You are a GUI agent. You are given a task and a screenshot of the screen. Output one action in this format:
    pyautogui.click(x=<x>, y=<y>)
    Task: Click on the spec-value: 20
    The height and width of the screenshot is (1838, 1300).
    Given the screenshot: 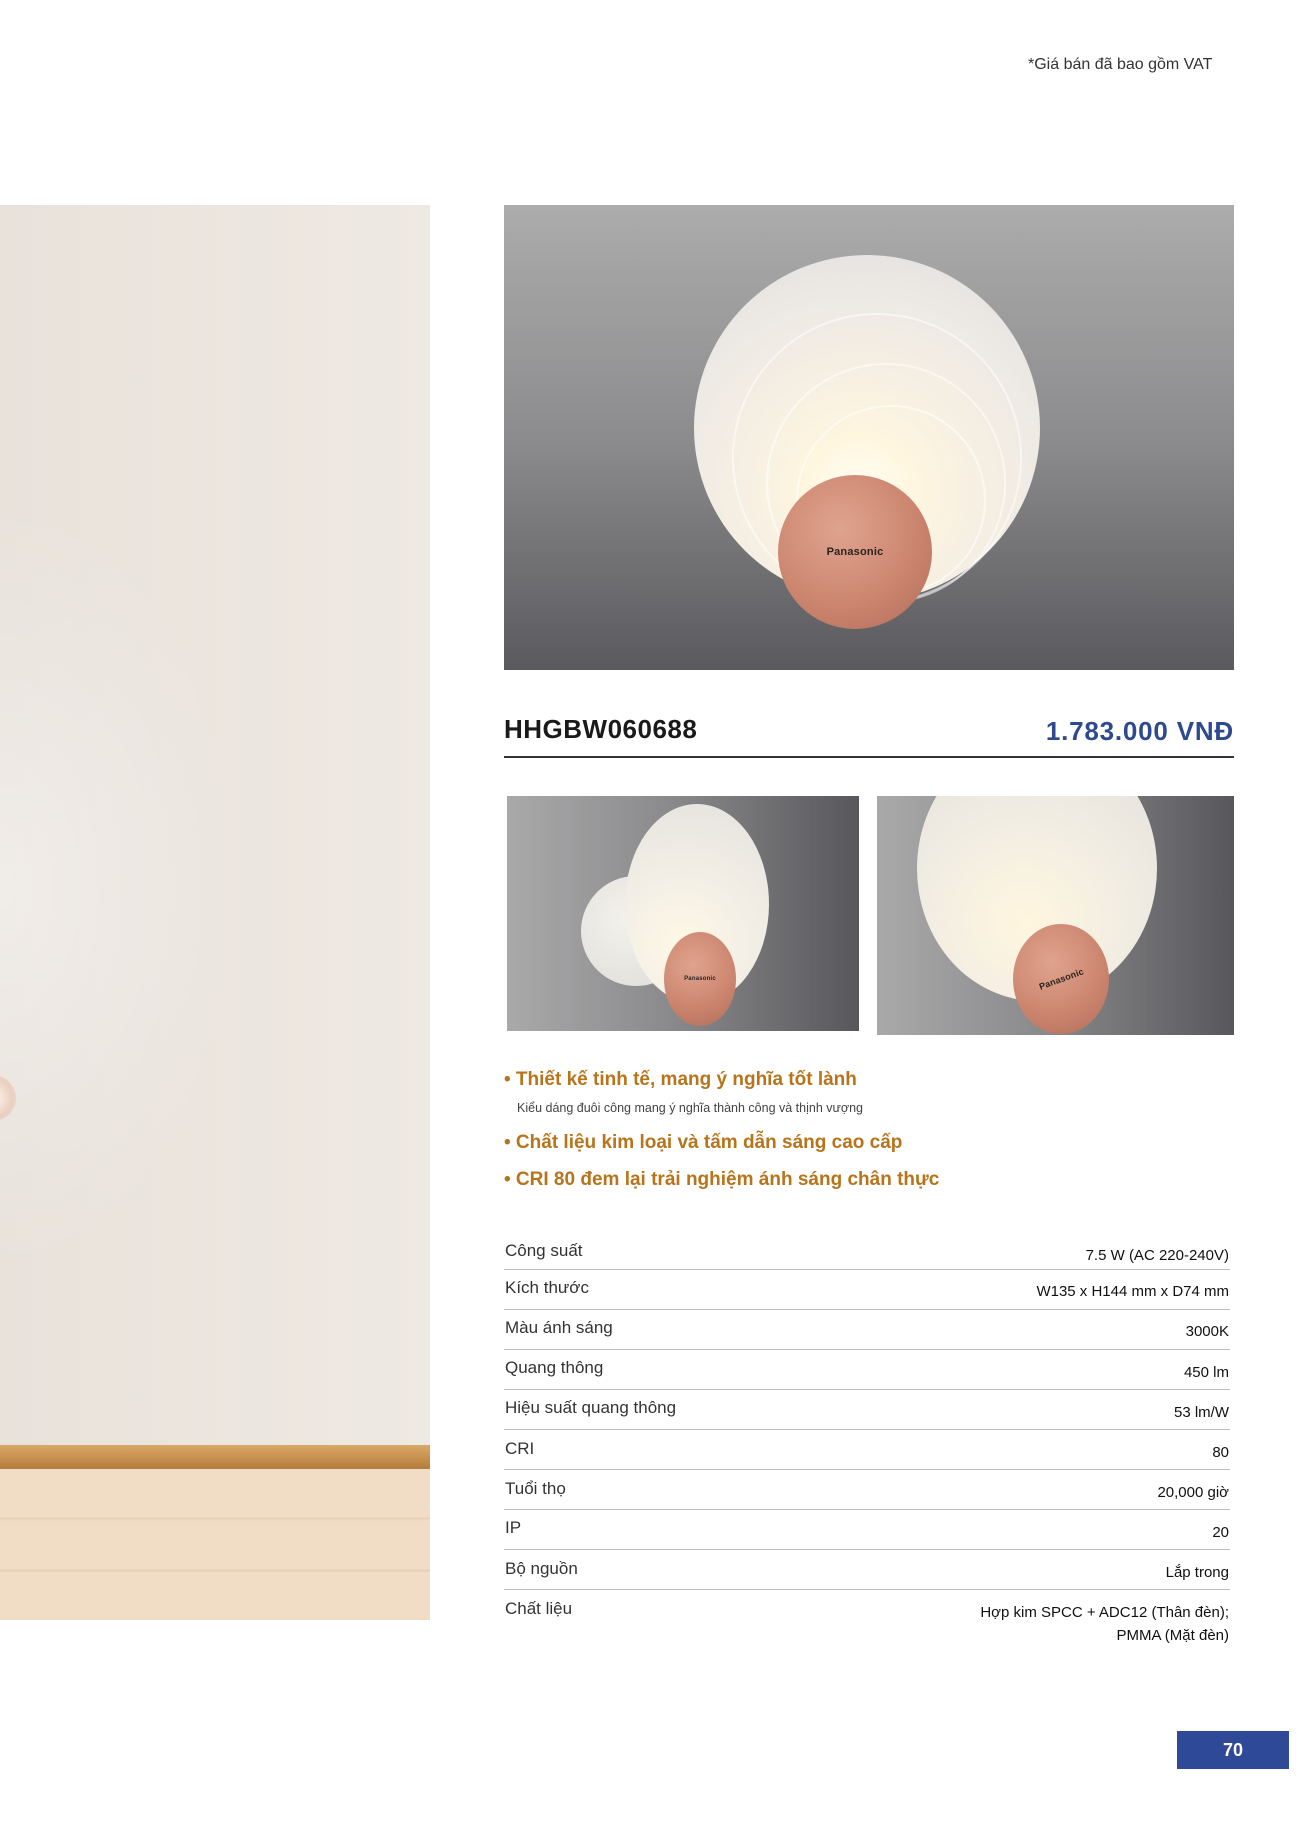 What is the action you would take?
    pyautogui.click(x=1220, y=1532)
    